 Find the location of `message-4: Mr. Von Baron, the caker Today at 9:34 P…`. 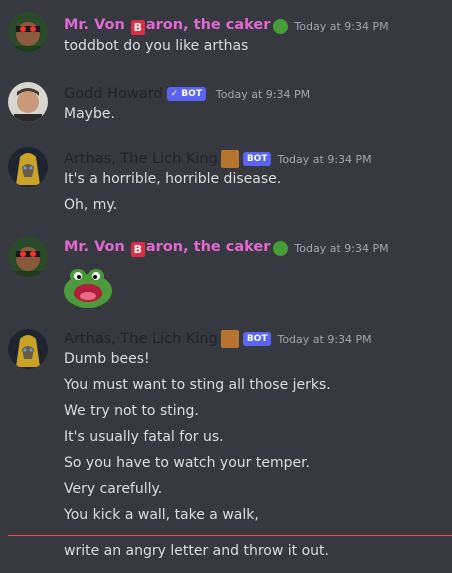

message-4: Mr. Von Baron, the caker Today at 9:34 P… is located at coordinates (226, 275).